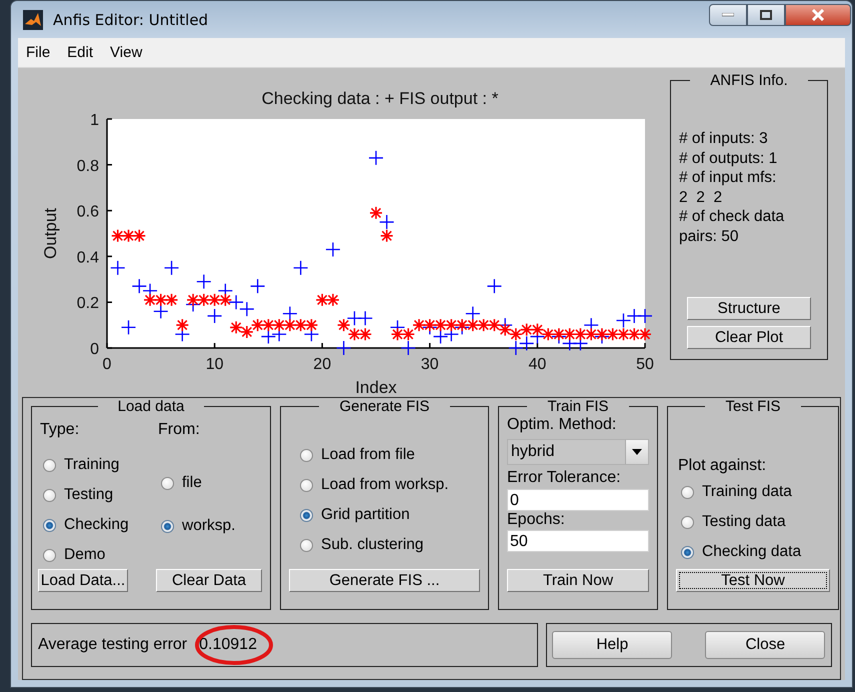 The width and height of the screenshot is (855, 692). What do you see at coordinates (536, 520) in the screenshot?
I see `field-label: Epochs:` at bounding box center [536, 520].